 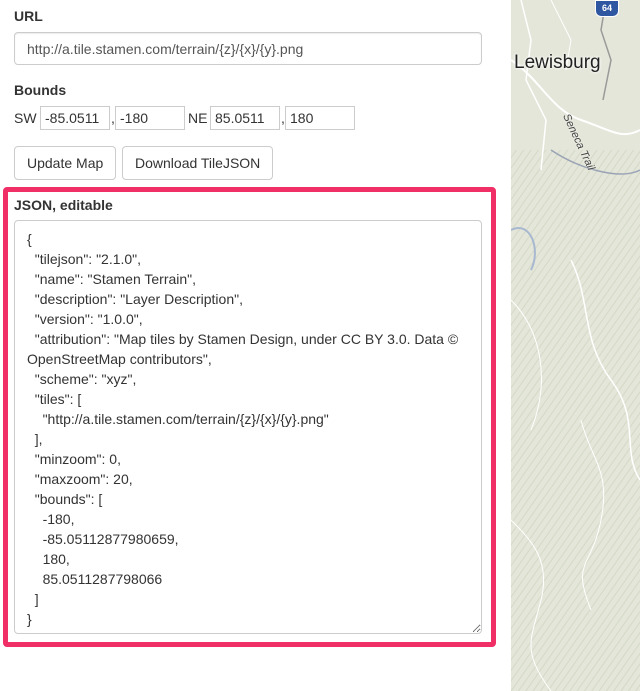 What do you see at coordinates (40, 90) in the screenshot?
I see `bounds-label: Bounds` at bounding box center [40, 90].